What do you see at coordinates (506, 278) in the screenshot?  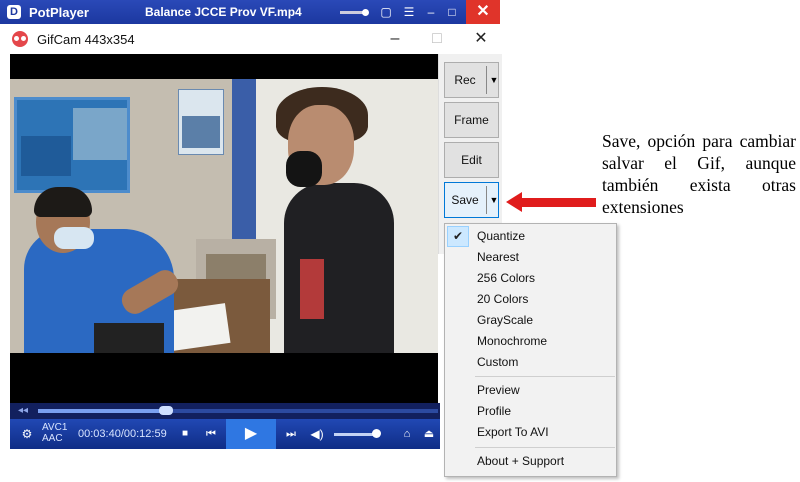 I see `menu-item-label: 256 Colors` at bounding box center [506, 278].